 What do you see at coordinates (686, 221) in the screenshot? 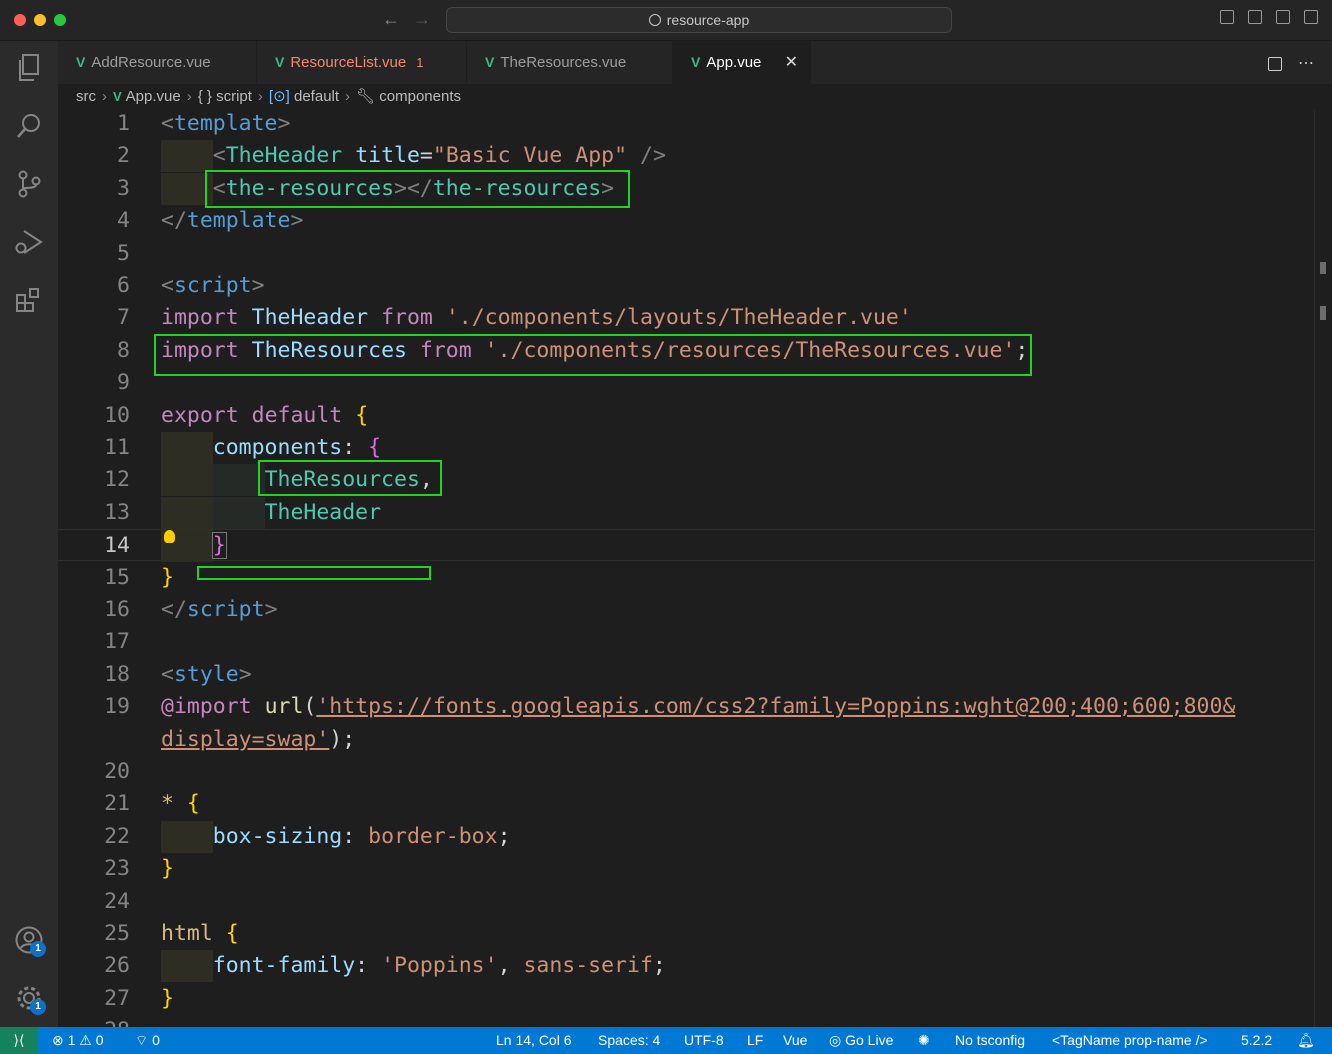
I see `code-line: 4 </template>` at bounding box center [686, 221].